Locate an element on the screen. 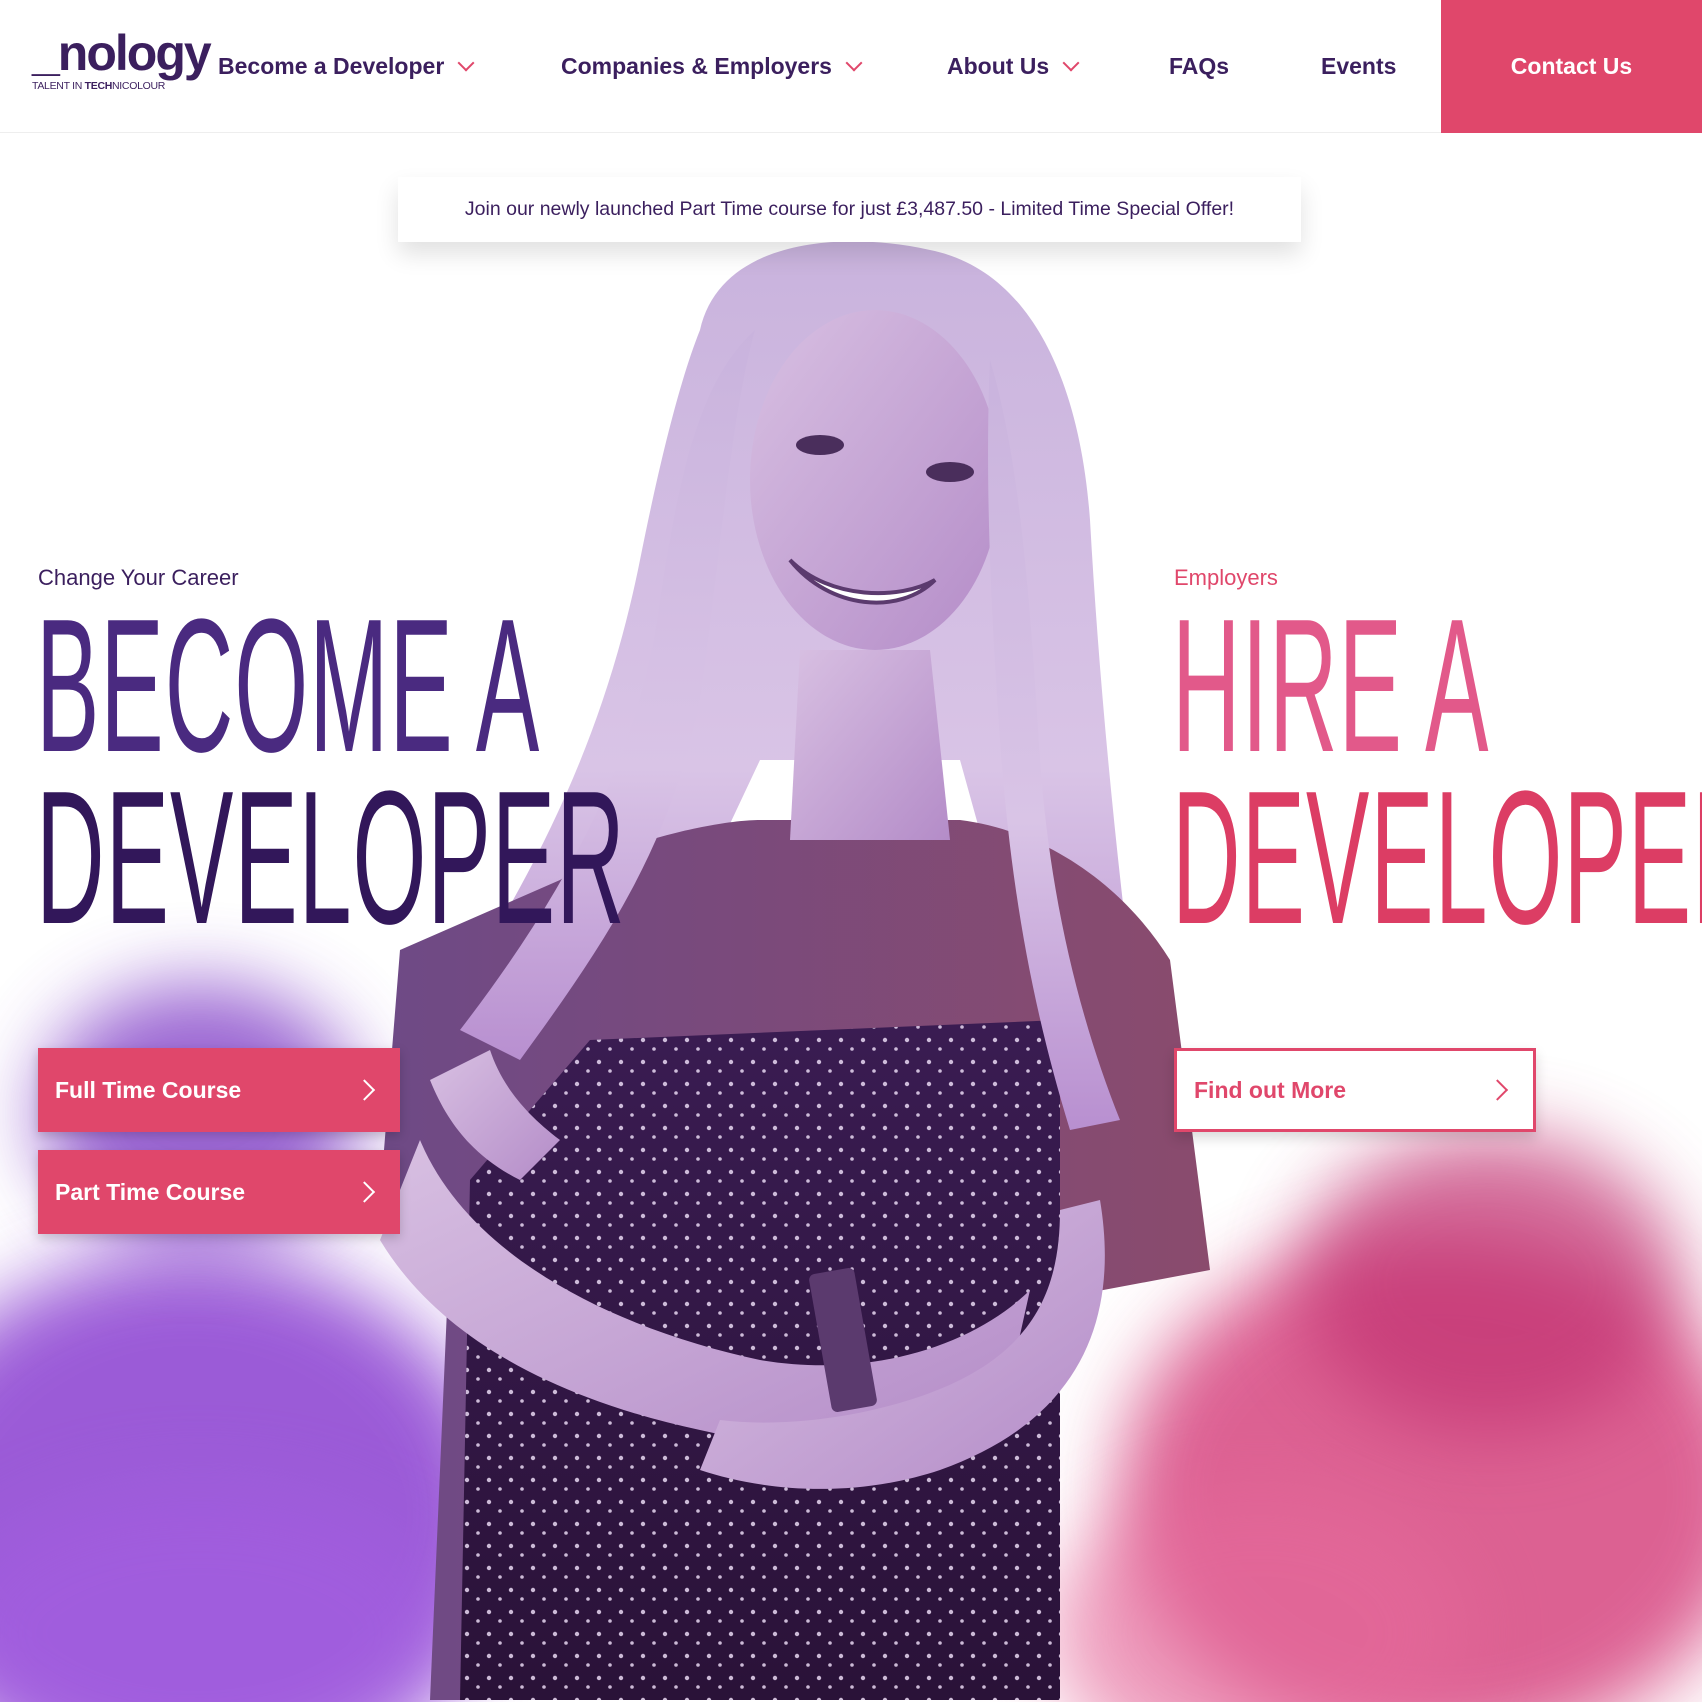  button-label: Full Time Course is located at coordinates (148, 1089).